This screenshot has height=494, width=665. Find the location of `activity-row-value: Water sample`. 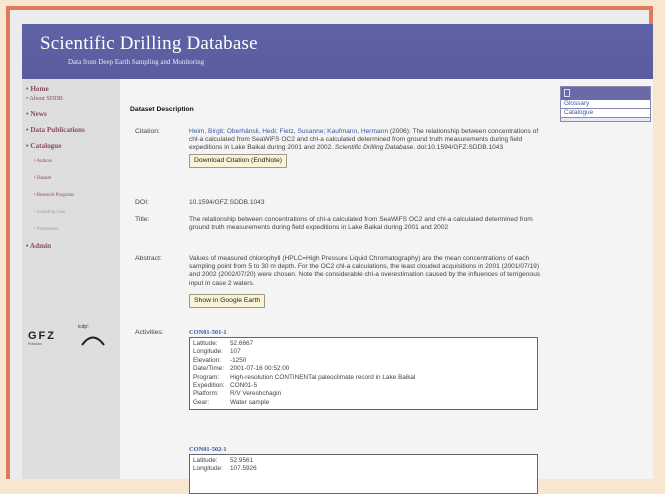

activity-row-value: Water sample is located at coordinates (250, 402).